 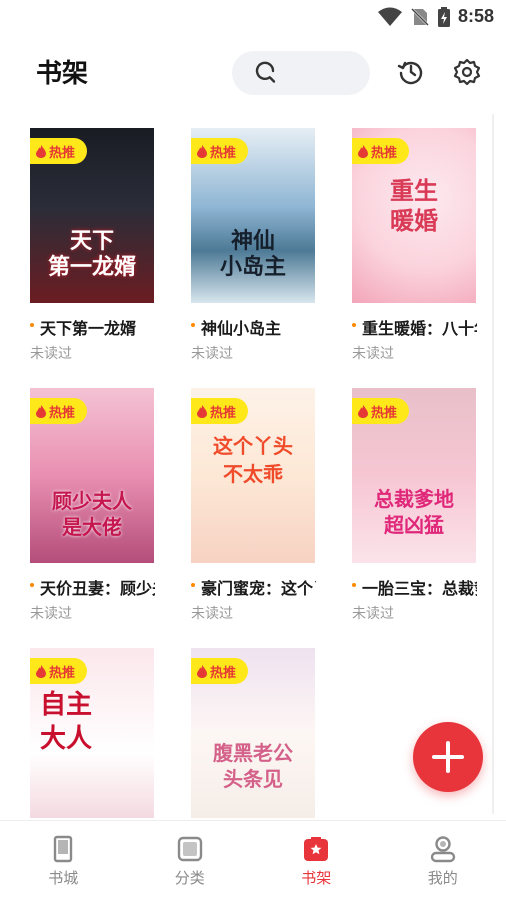 I want to click on book-cover: 这个丫头 不太乖 热推, so click(x=253, y=475).